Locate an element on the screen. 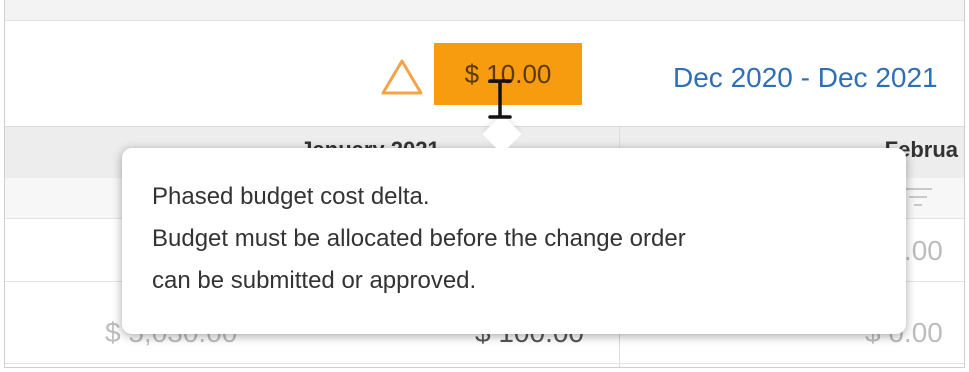 This screenshot has height=372, width=969. date-range-link: Dec 2020 - Dec 2021 is located at coordinates (818, 78).